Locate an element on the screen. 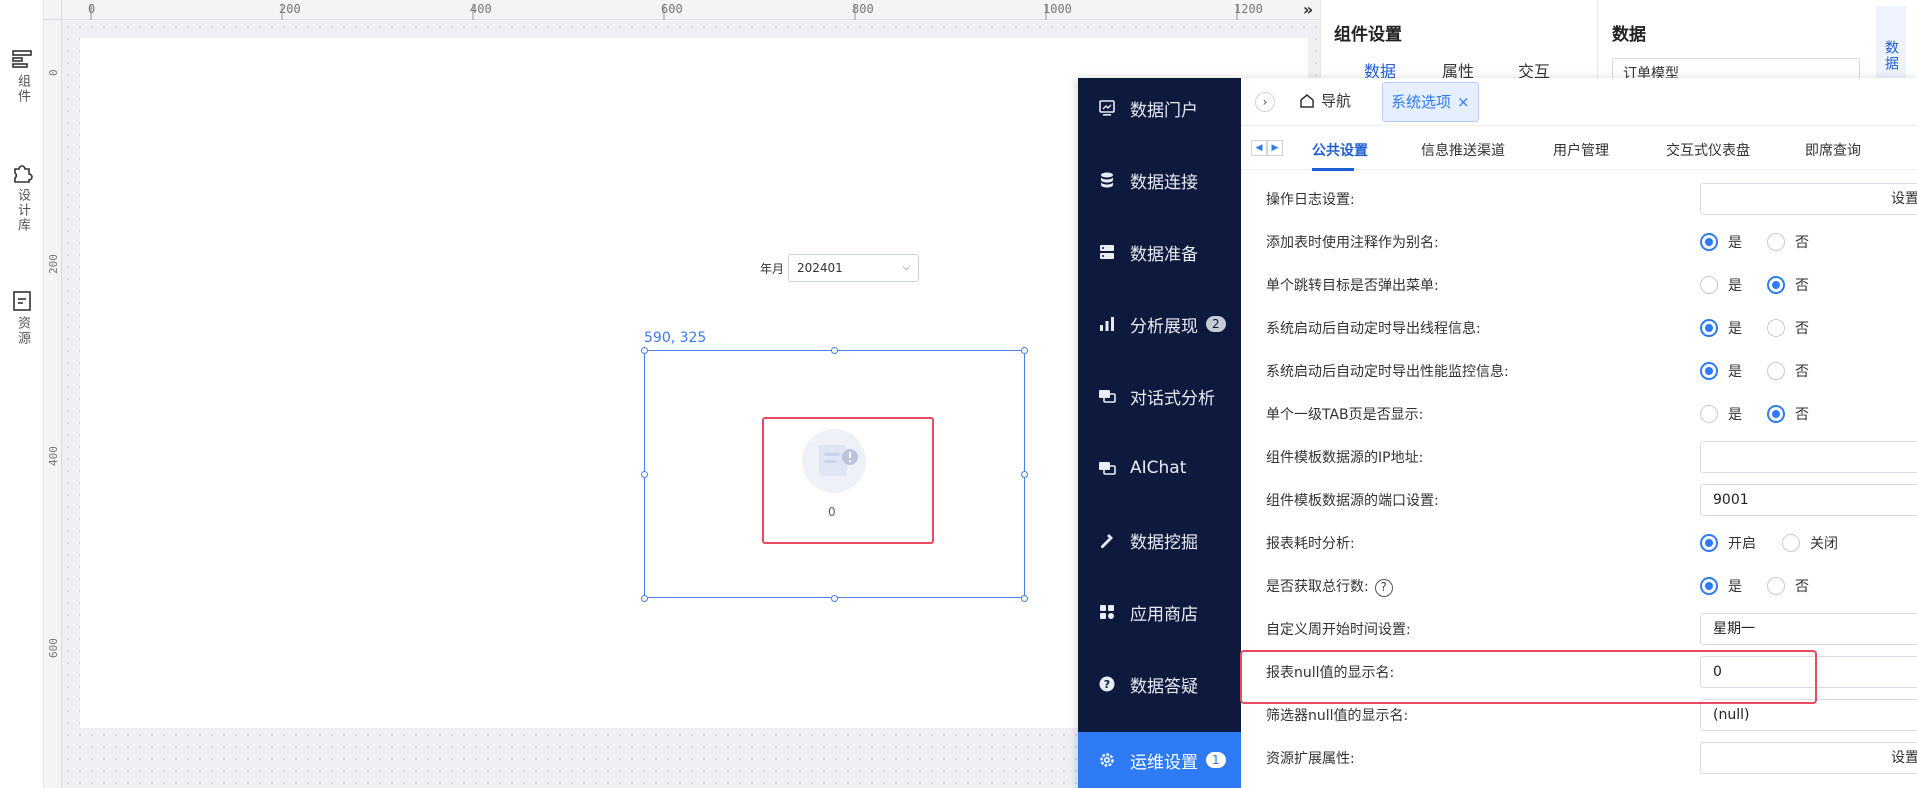 The image size is (1917, 788). year-month-select: 202401 ⌵ is located at coordinates (853, 268).